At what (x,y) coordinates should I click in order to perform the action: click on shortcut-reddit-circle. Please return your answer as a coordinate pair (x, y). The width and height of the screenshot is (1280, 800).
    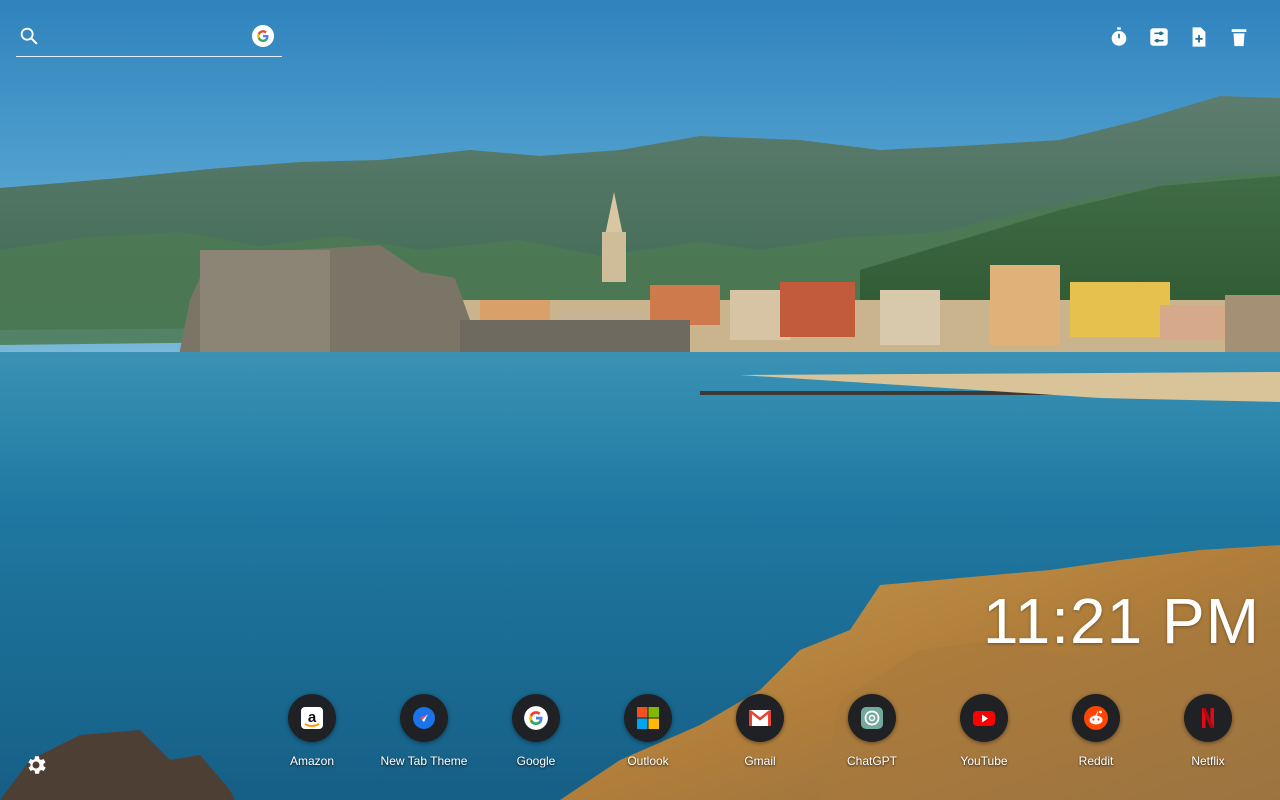
    Looking at the image, I should click on (1096, 718).